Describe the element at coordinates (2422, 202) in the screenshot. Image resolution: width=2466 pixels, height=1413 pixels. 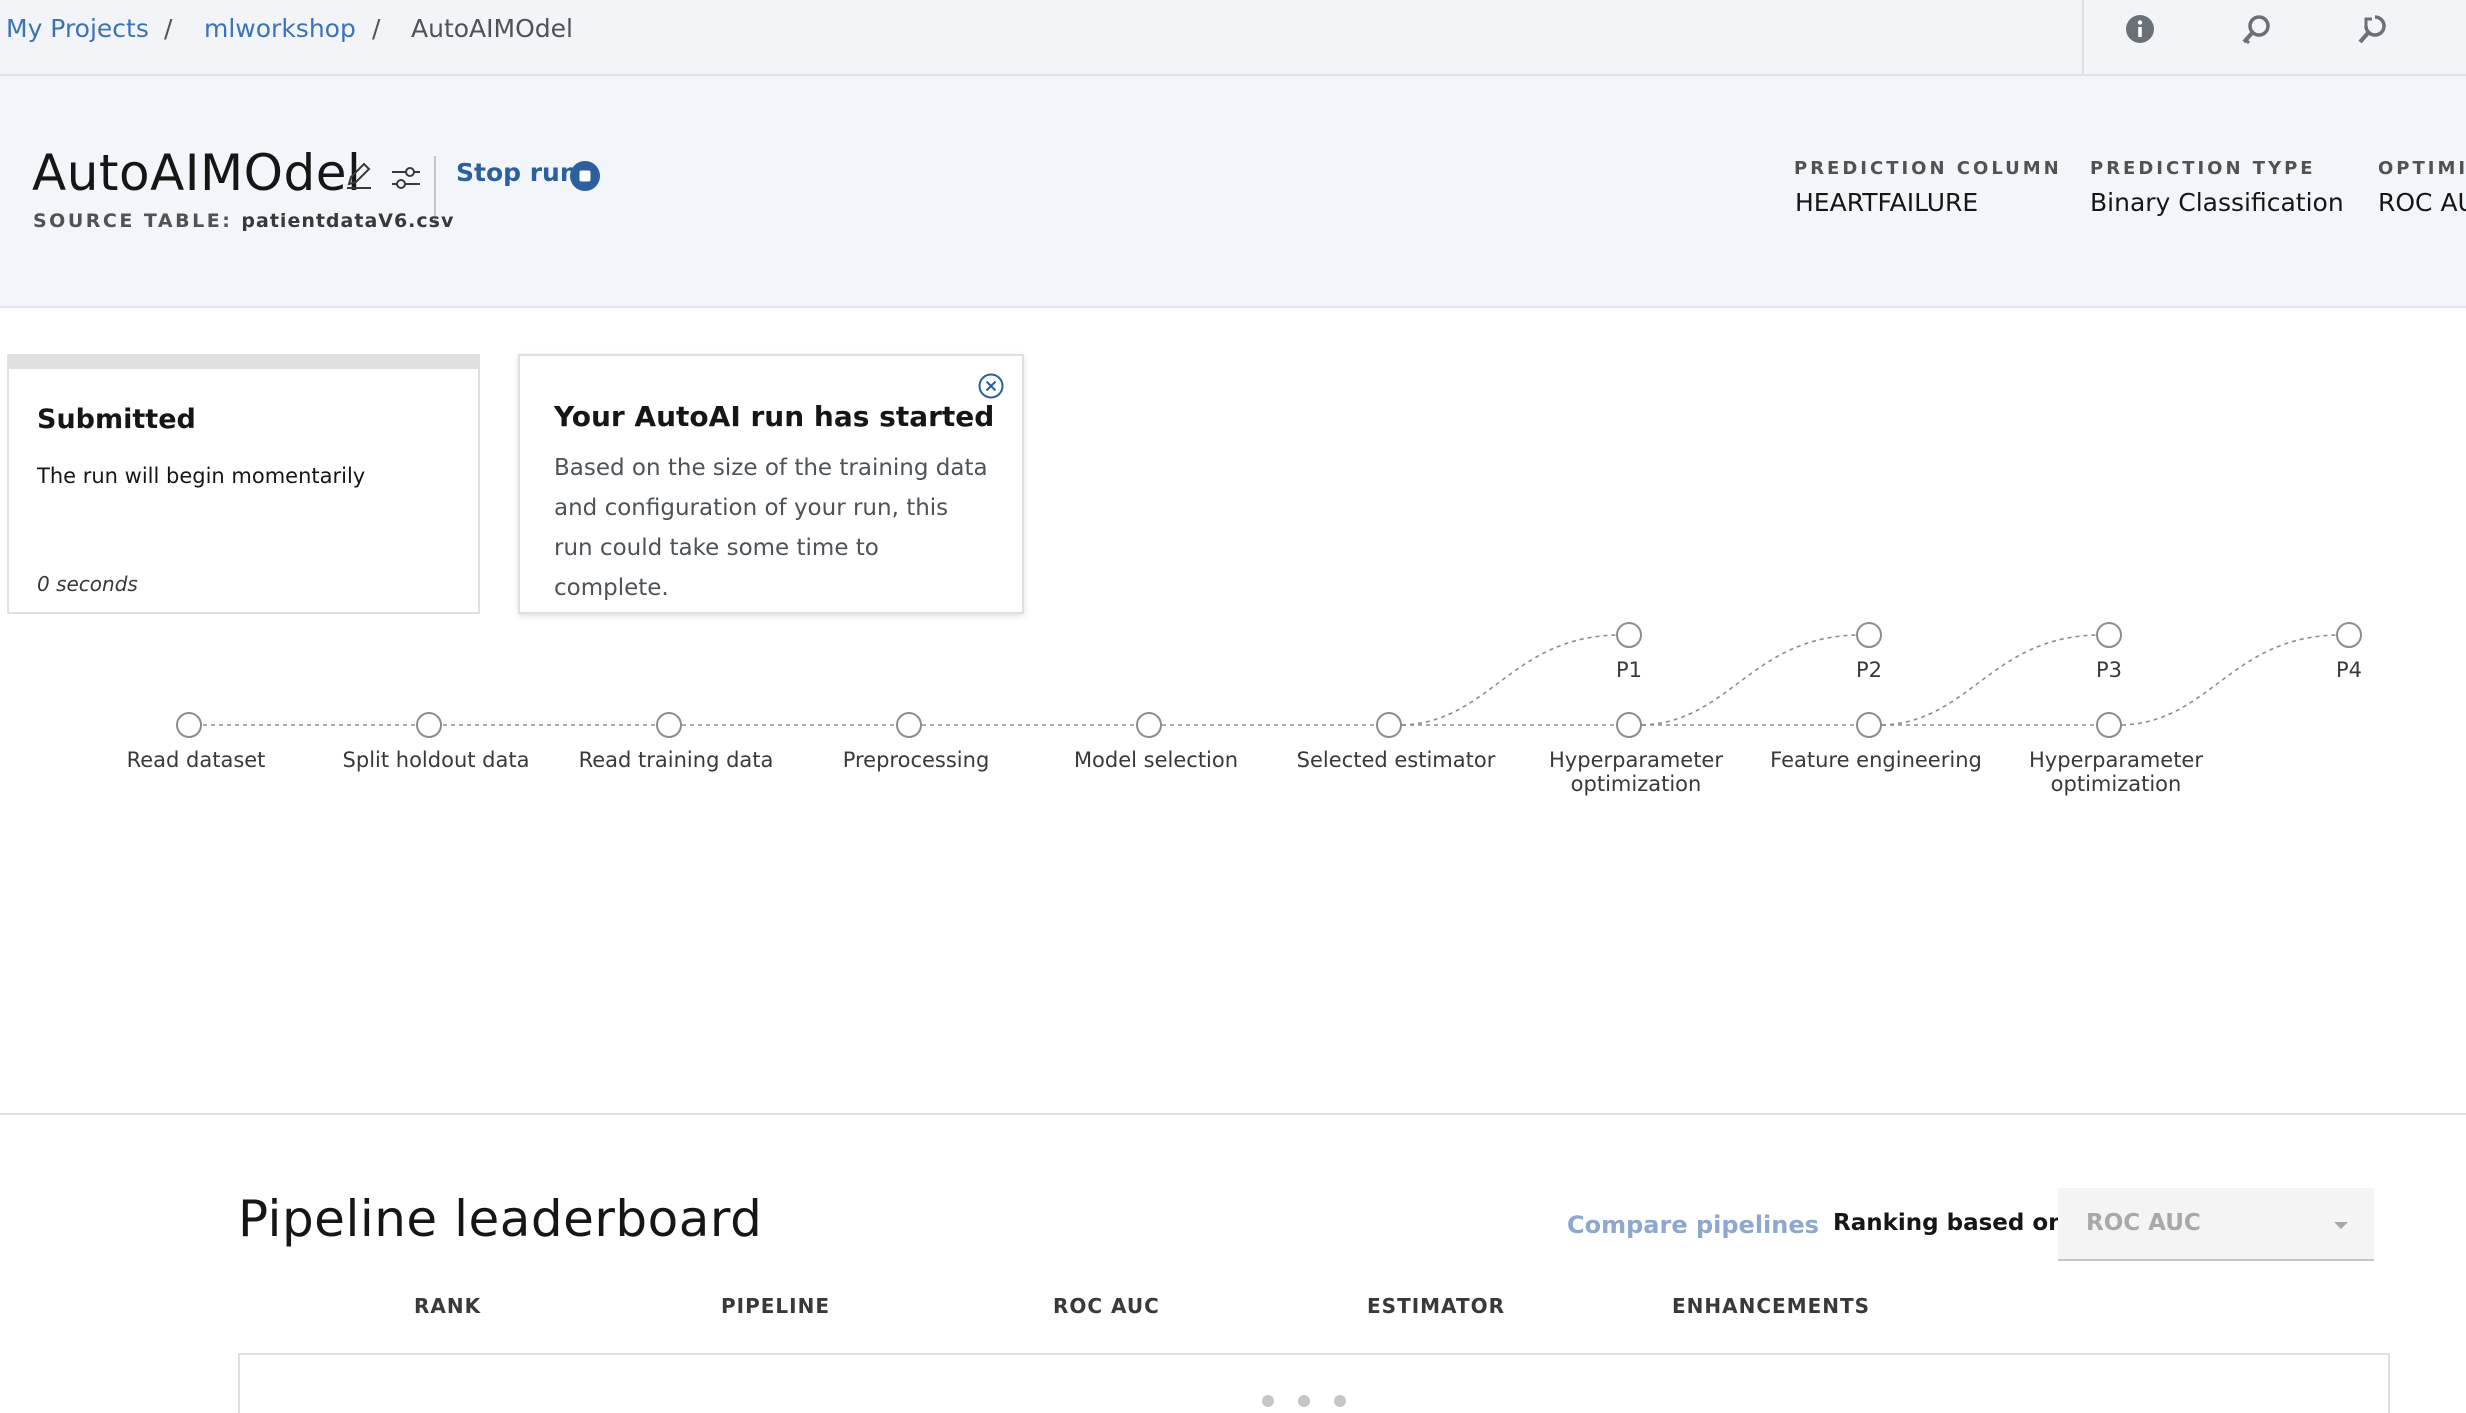
I see `optimized-metric-value: ROC AU` at that location.